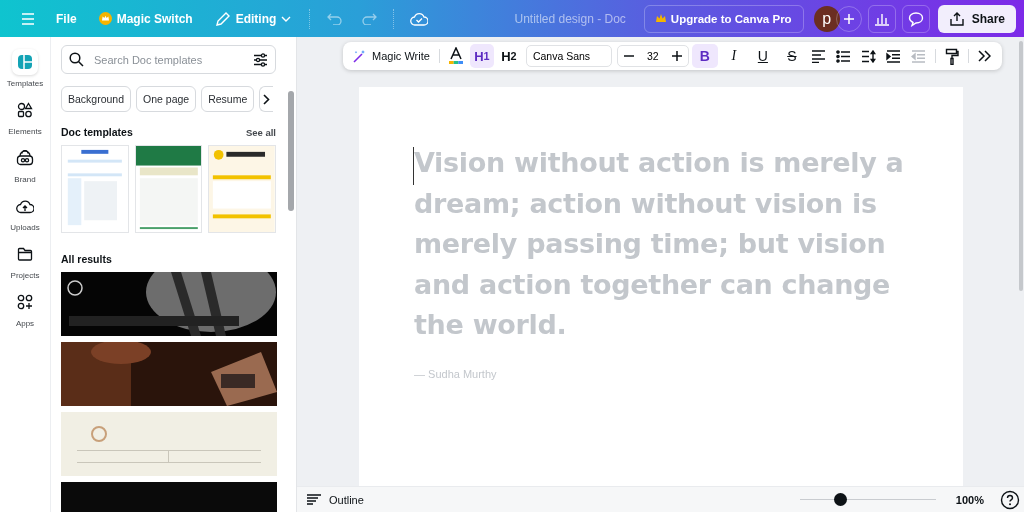  I want to click on format-button: I, so click(733, 56).